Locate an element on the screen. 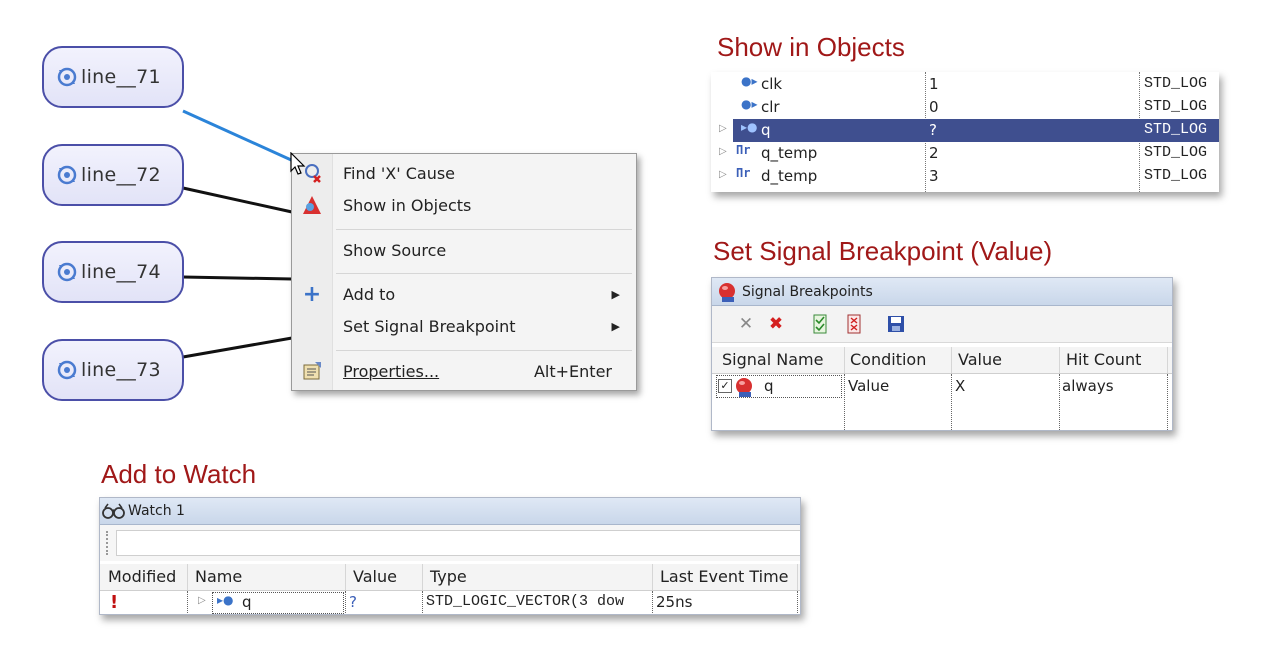  enable-all-icon is located at coordinates (820, 324).